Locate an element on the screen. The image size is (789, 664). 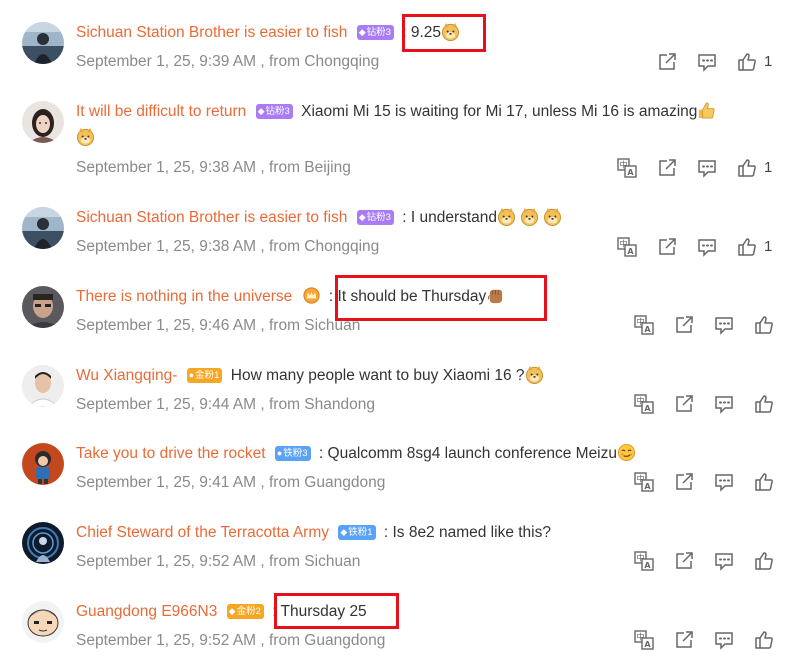
comment-meta: September 1, 25, 9:52 AM , from Sichuan is located at coordinates (218, 561).